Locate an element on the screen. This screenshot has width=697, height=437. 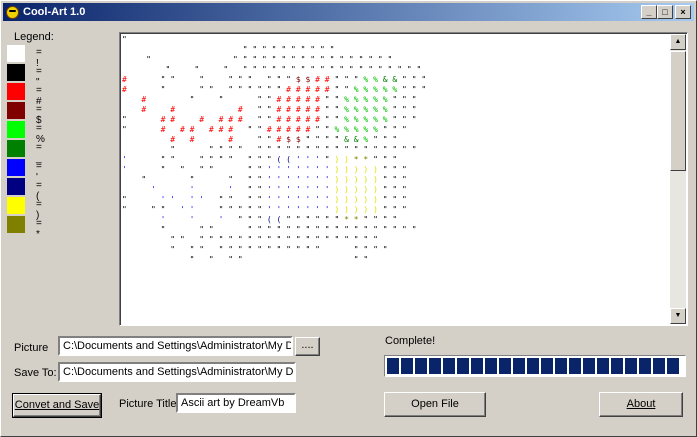
vertical-scrollbar: ▲ ▼ is located at coordinates (678, 179).